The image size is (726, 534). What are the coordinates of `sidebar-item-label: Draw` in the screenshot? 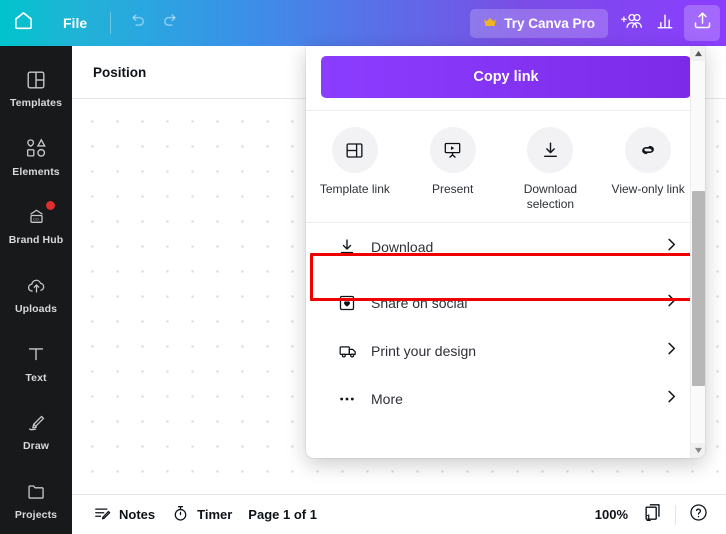 It's located at (36, 446).